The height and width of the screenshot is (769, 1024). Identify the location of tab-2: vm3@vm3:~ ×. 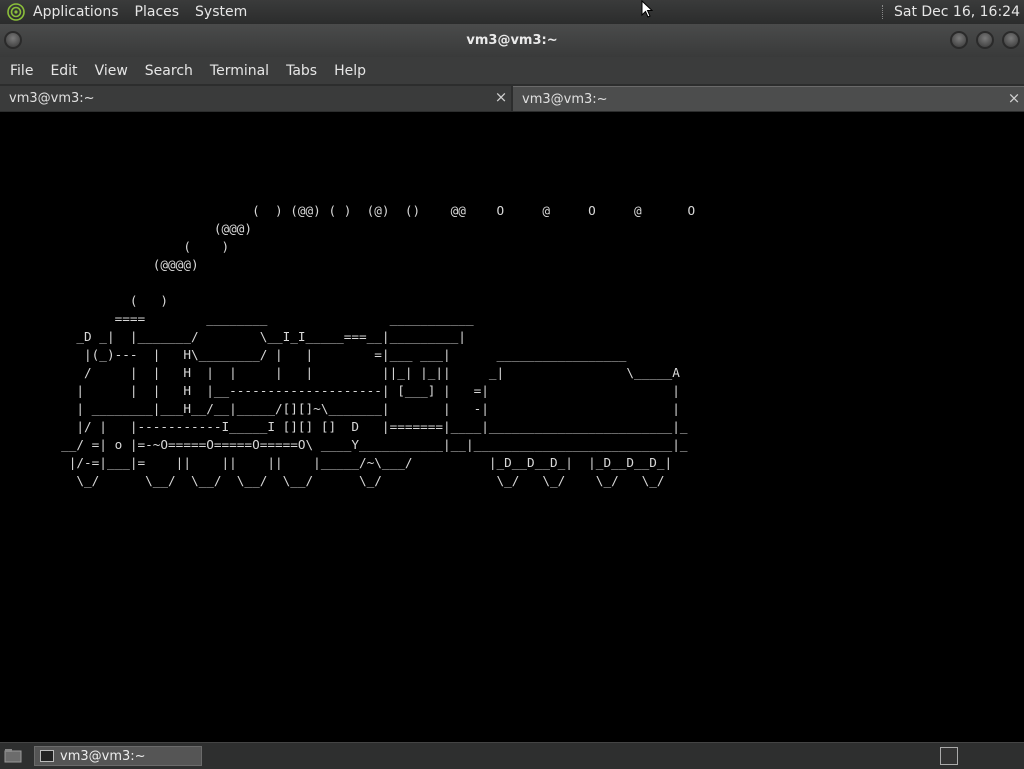
(768, 98).